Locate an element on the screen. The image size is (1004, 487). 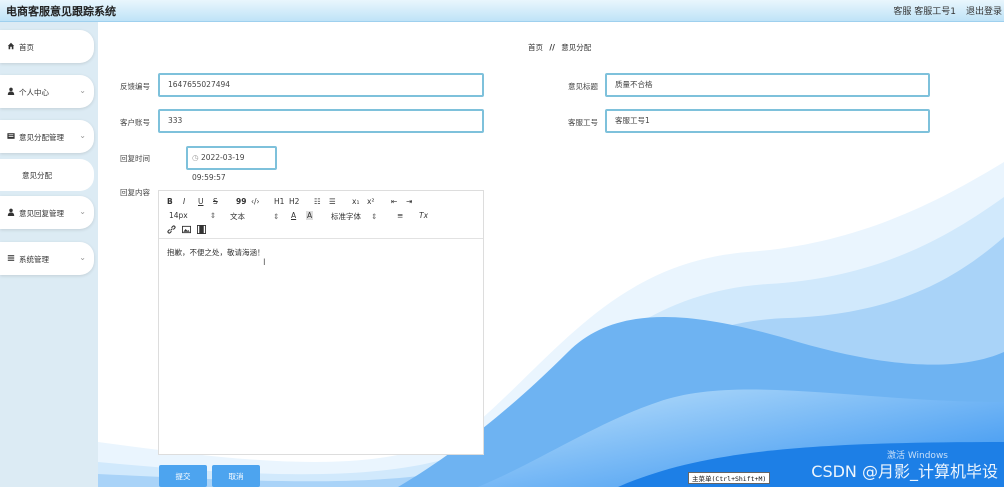
sidebar-item-reply-management: 意见回复管理 ⌄ is located at coordinates (47, 212).